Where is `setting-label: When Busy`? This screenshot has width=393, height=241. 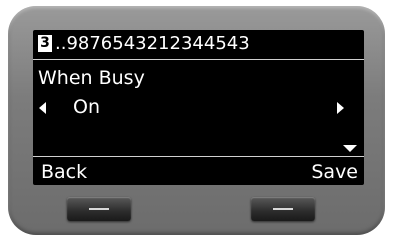 setting-label: When Busy is located at coordinates (91, 78).